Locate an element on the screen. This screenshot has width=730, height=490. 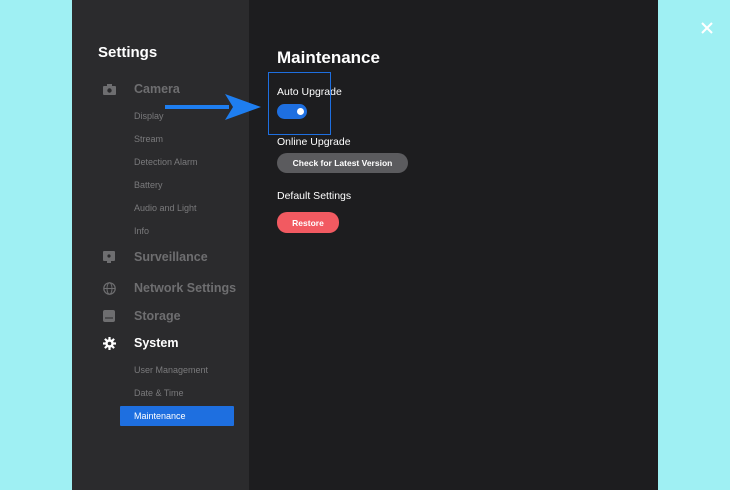
sidebar-item-battery: Battery is located at coordinates (148, 185).